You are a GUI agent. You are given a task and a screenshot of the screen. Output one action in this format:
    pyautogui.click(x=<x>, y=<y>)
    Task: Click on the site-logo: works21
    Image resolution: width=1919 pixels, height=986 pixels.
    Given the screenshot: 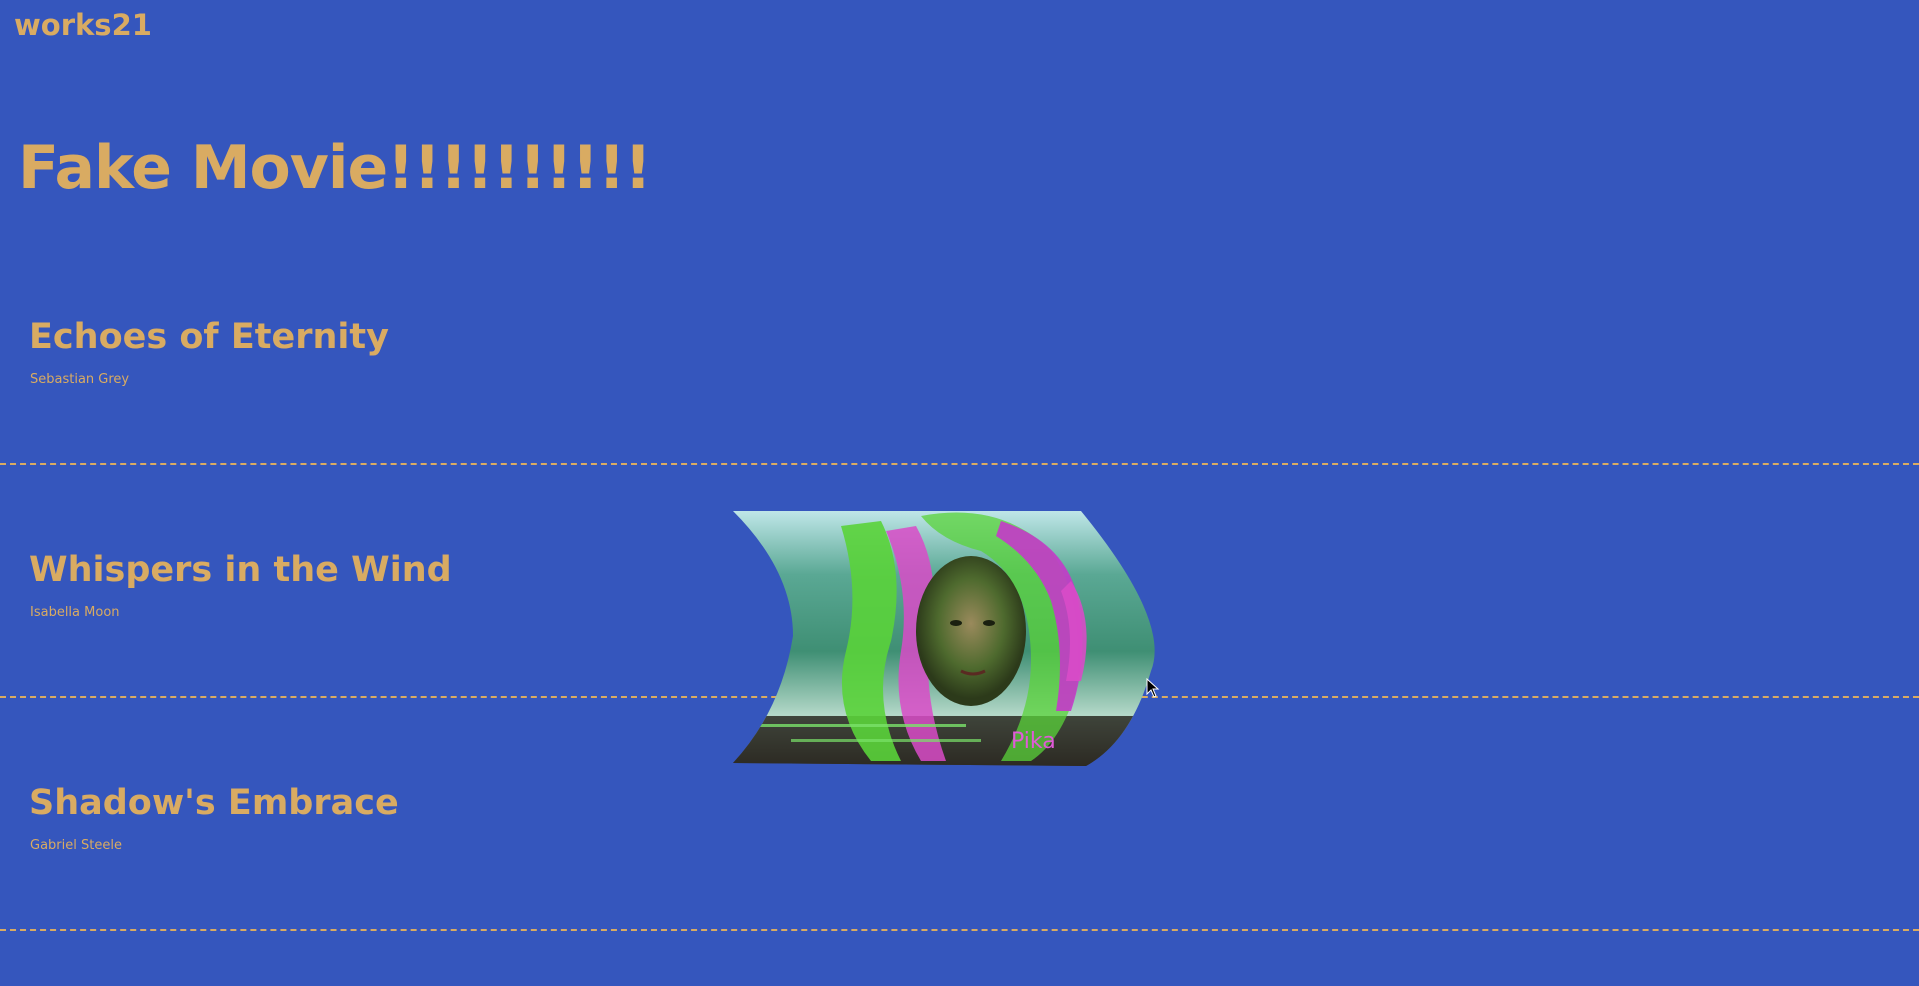 What is the action you would take?
    pyautogui.click(x=83, y=25)
    